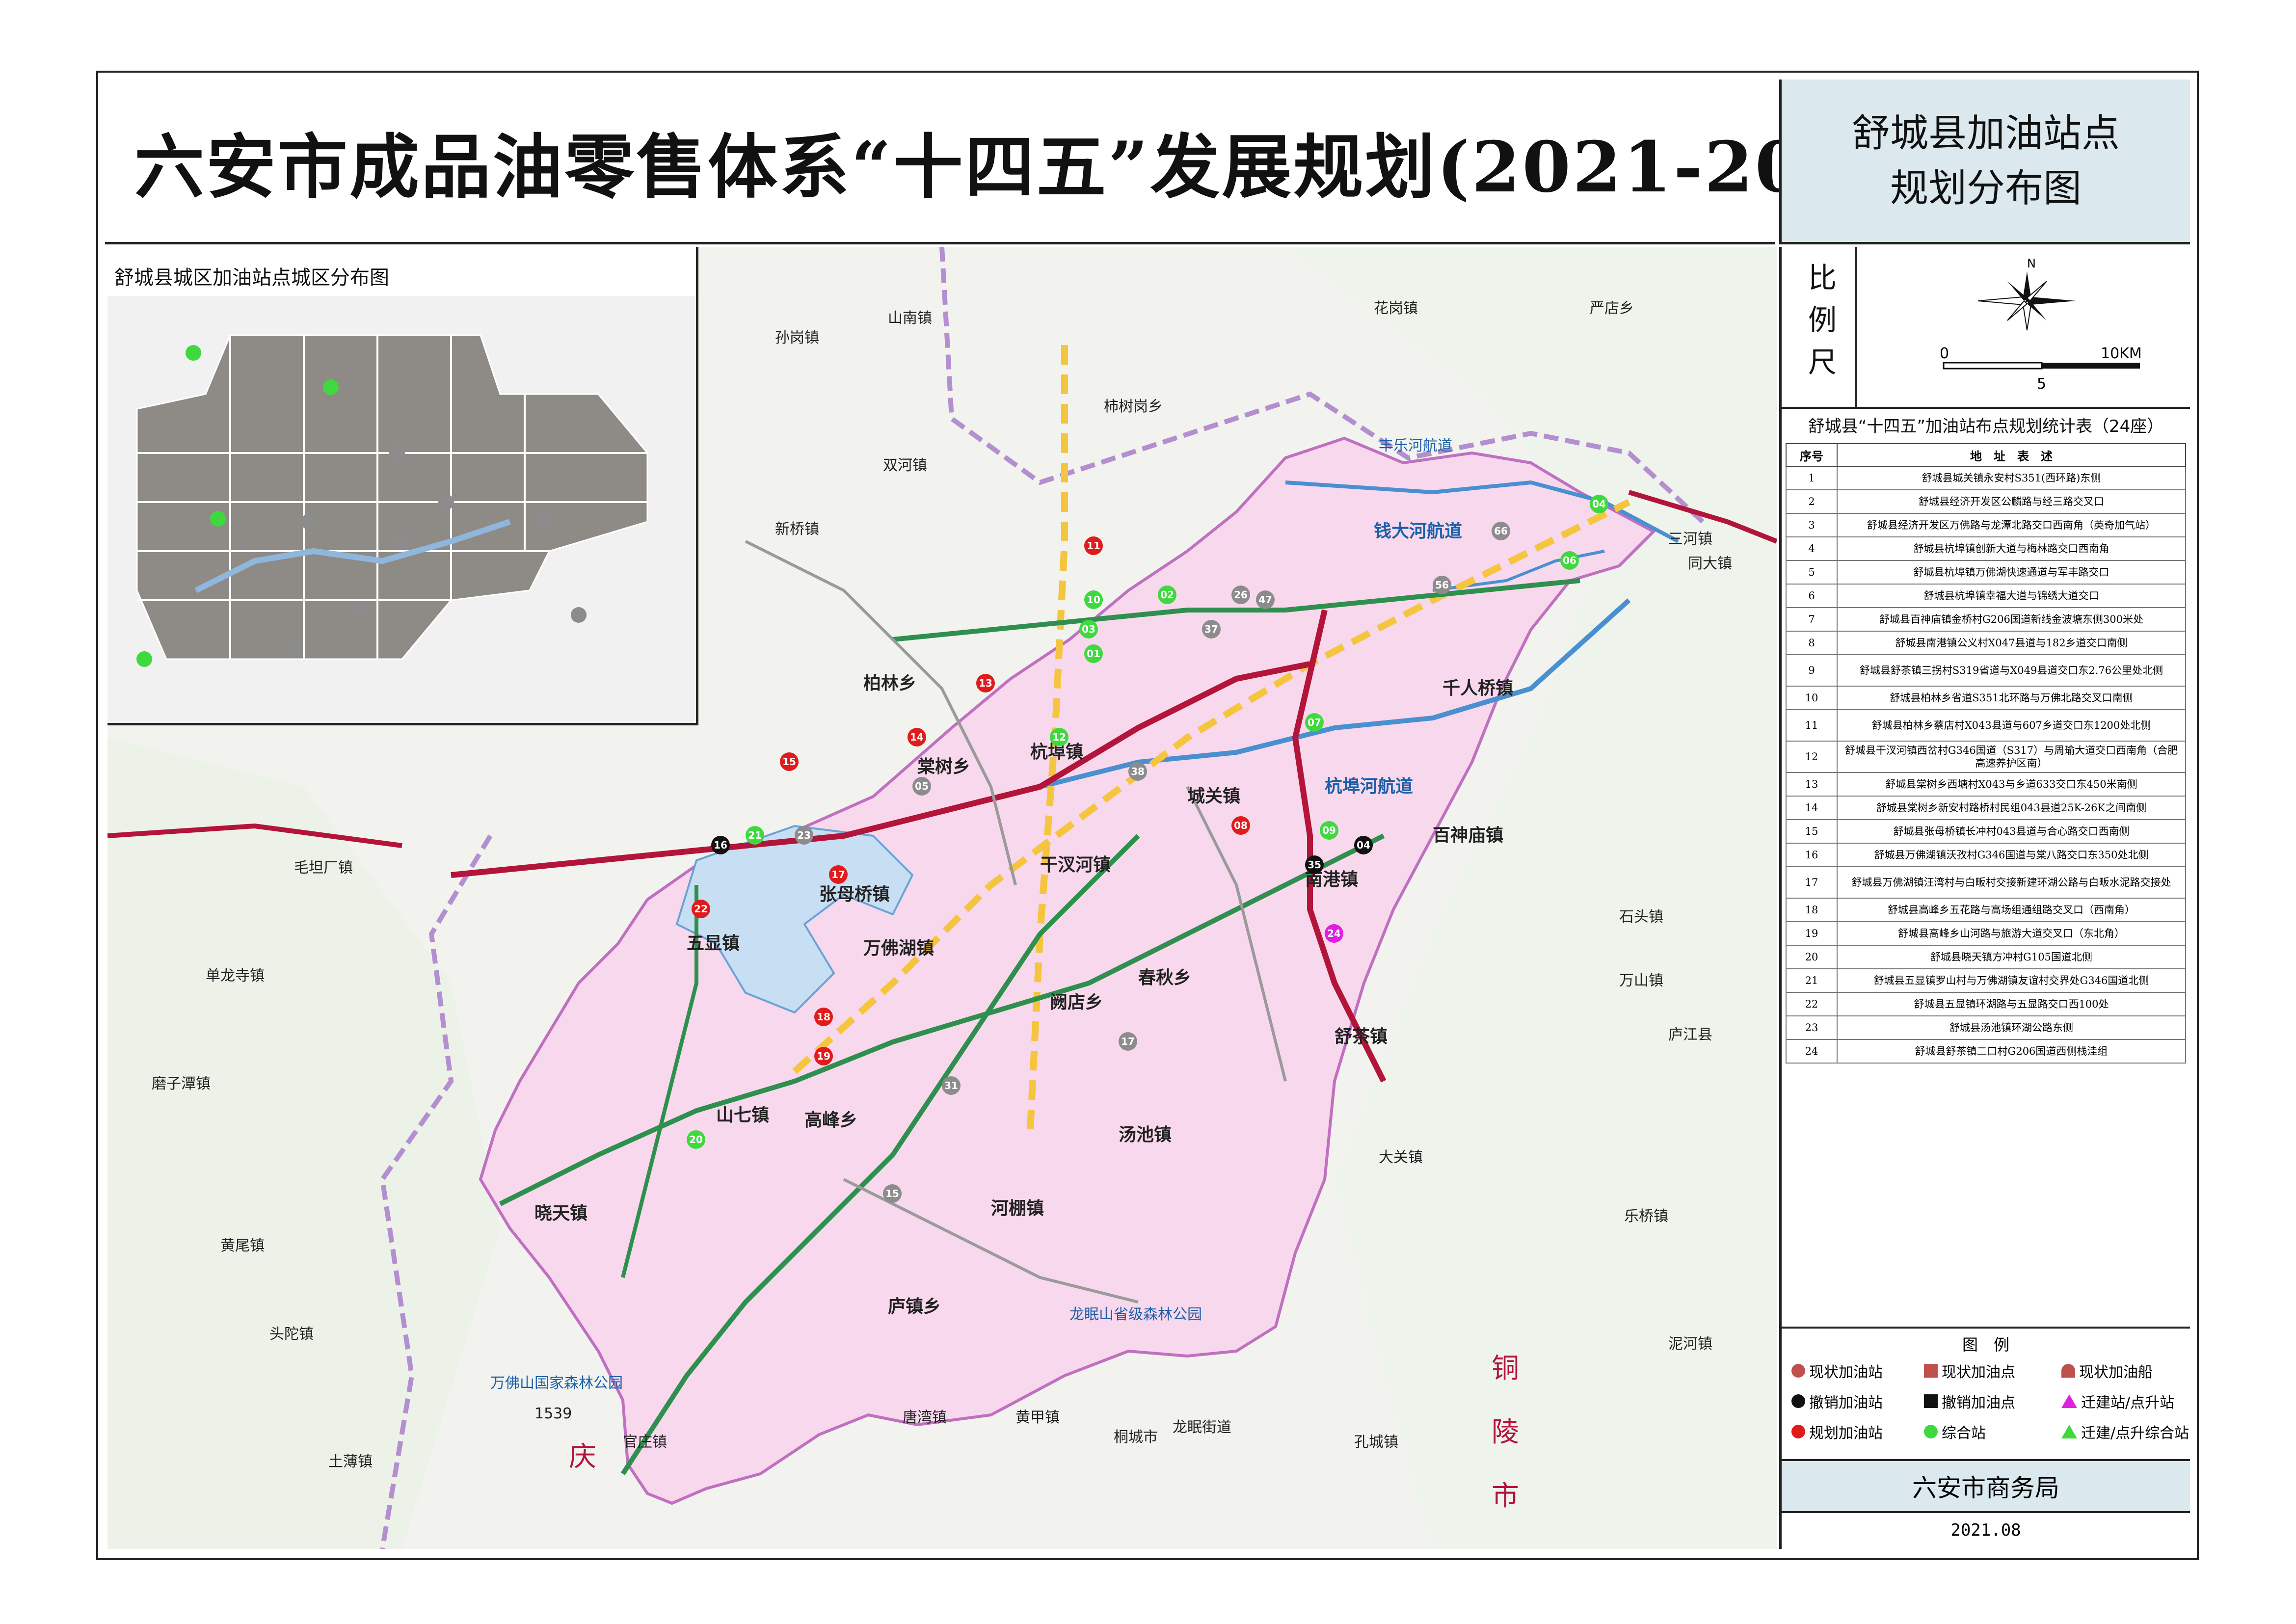 The width and height of the screenshot is (2296, 1624). I want to click on station-no: 10, so click(1812, 698).